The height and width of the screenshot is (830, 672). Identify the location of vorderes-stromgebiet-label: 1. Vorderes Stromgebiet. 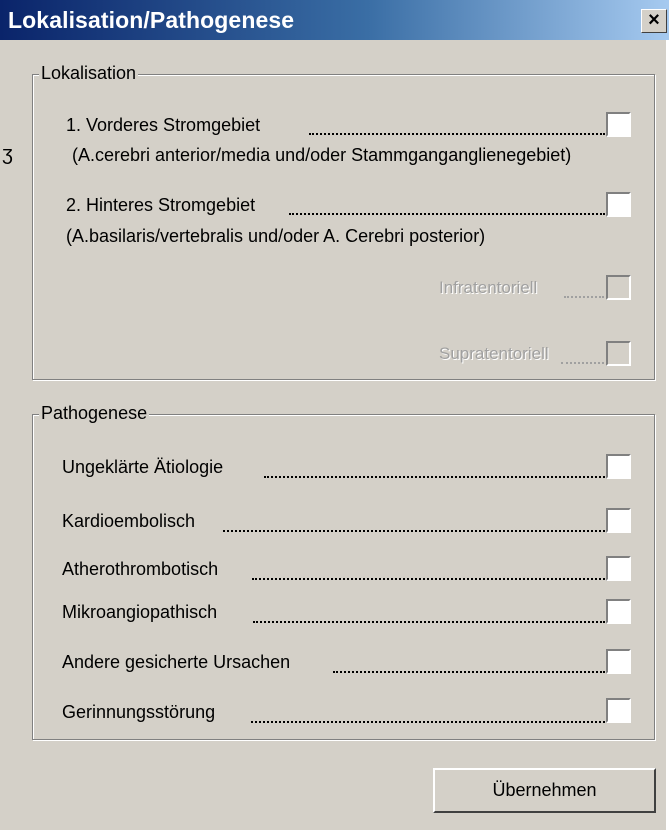
(163, 125).